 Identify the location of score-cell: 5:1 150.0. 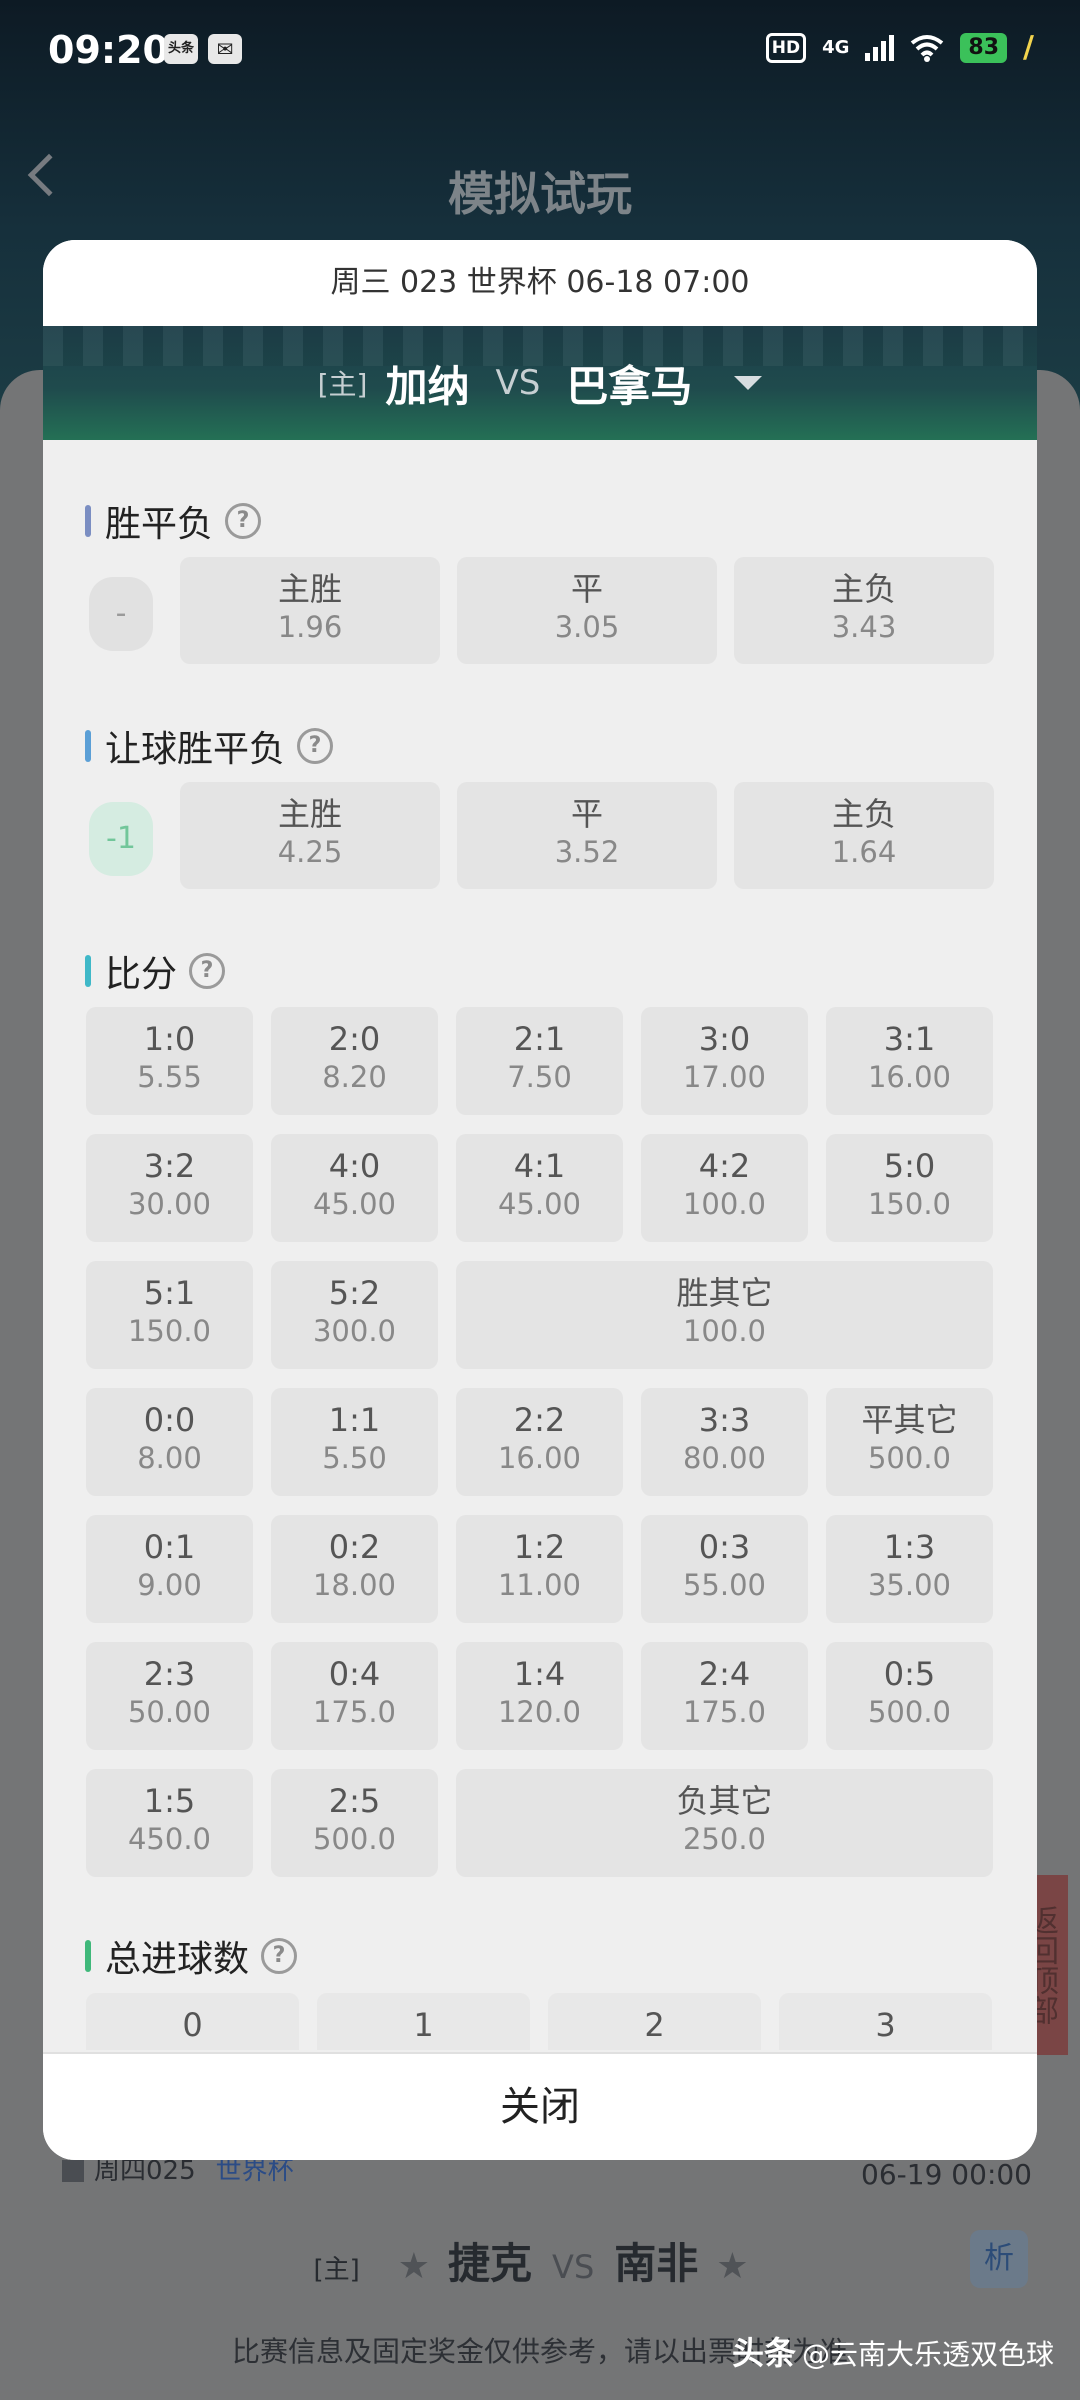
(169, 1315).